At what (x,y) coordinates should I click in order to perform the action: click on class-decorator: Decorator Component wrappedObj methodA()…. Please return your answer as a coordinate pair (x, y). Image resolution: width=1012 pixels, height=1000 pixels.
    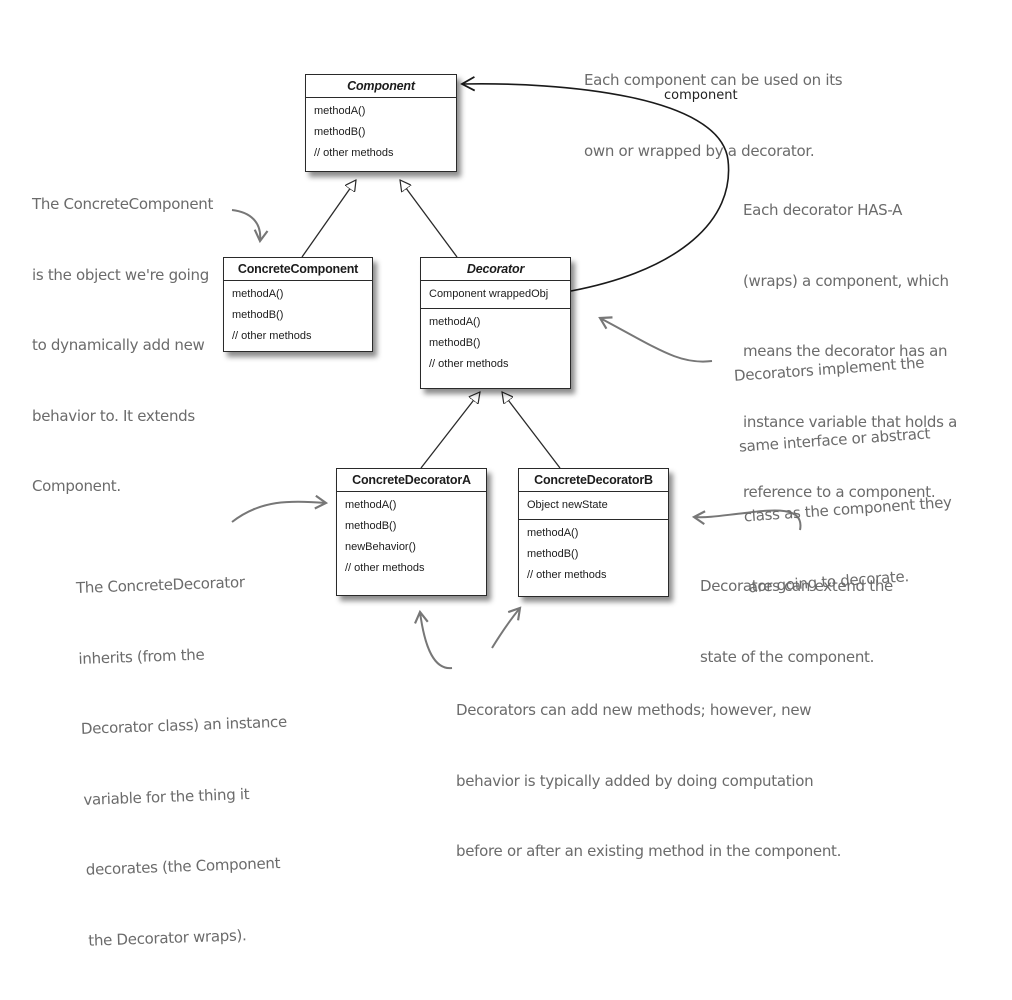
    Looking at the image, I should click on (495, 323).